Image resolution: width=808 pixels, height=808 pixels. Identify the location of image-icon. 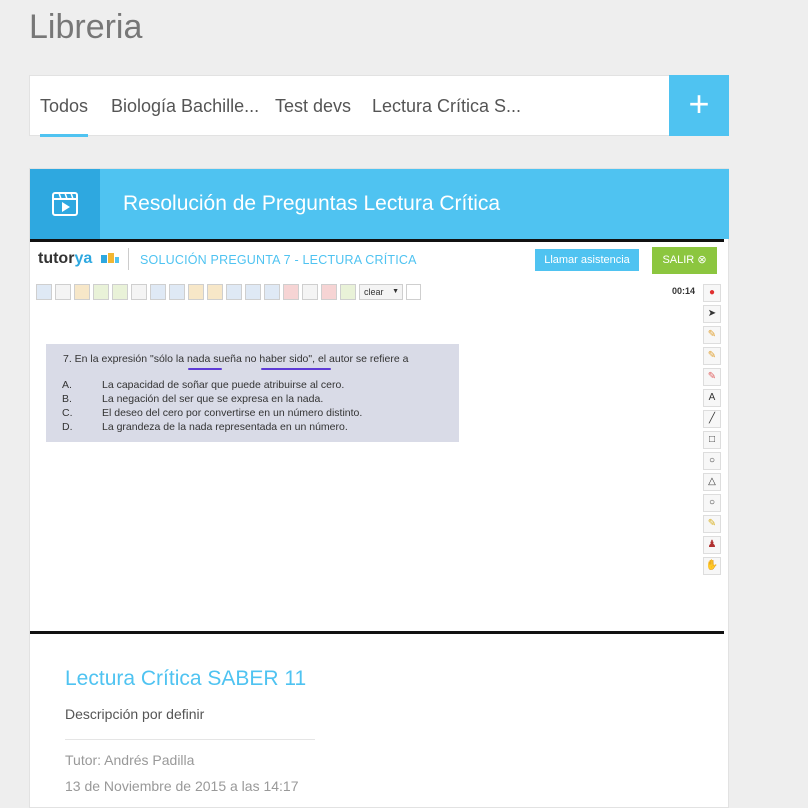
(234, 292).